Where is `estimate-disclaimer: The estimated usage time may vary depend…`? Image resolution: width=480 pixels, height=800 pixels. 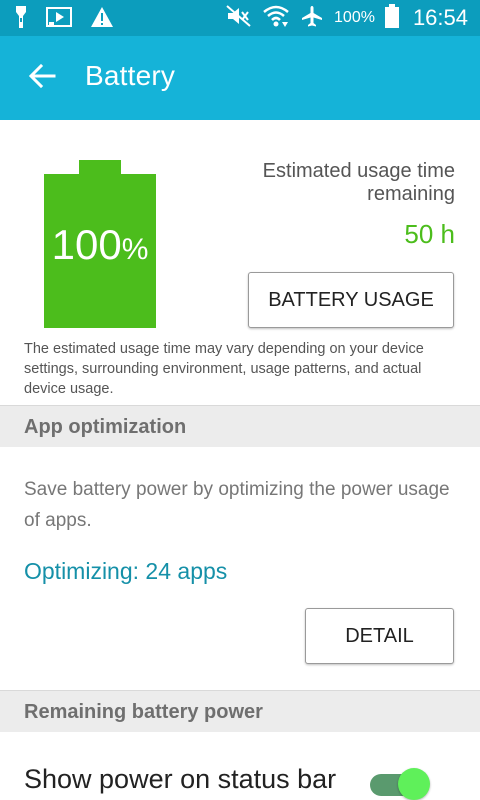 estimate-disclaimer: The estimated usage time may vary depend… is located at coordinates (224, 369).